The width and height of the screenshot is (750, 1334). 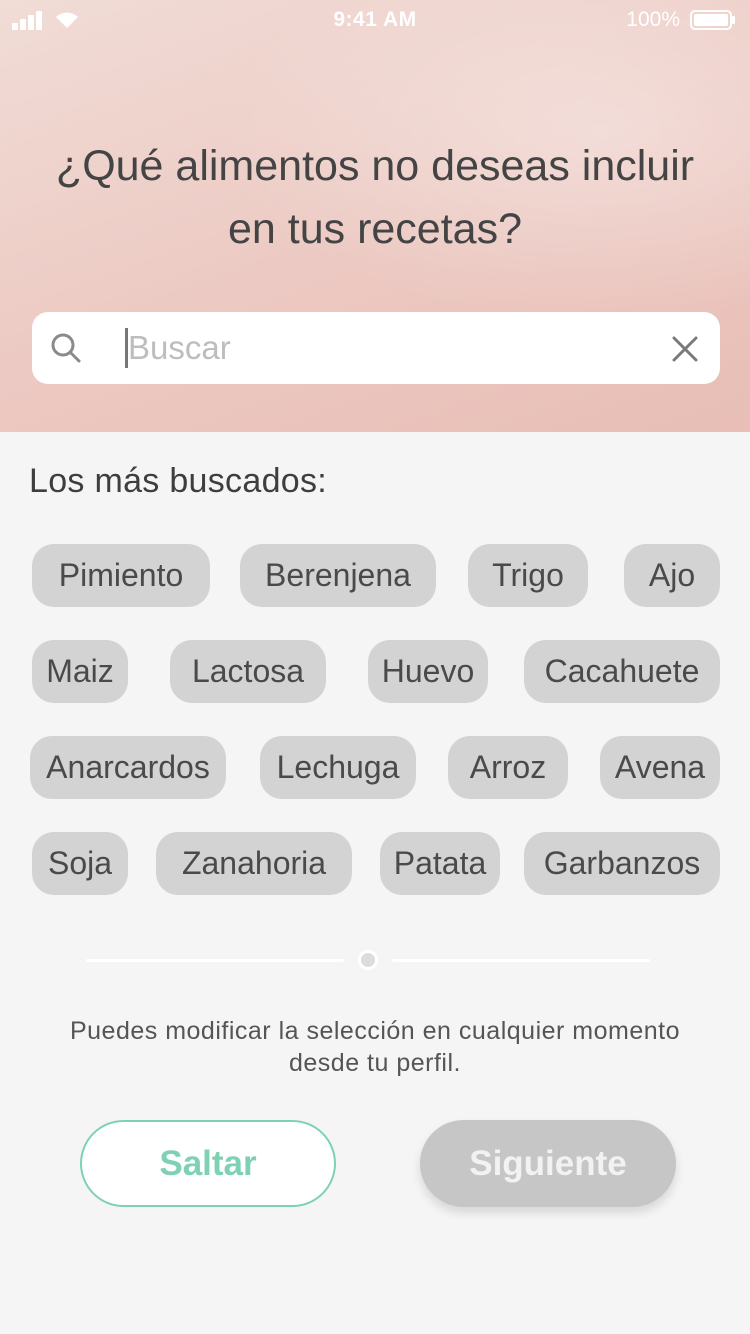 What do you see at coordinates (338, 575) in the screenshot?
I see `chip-berenjena: Berenjena` at bounding box center [338, 575].